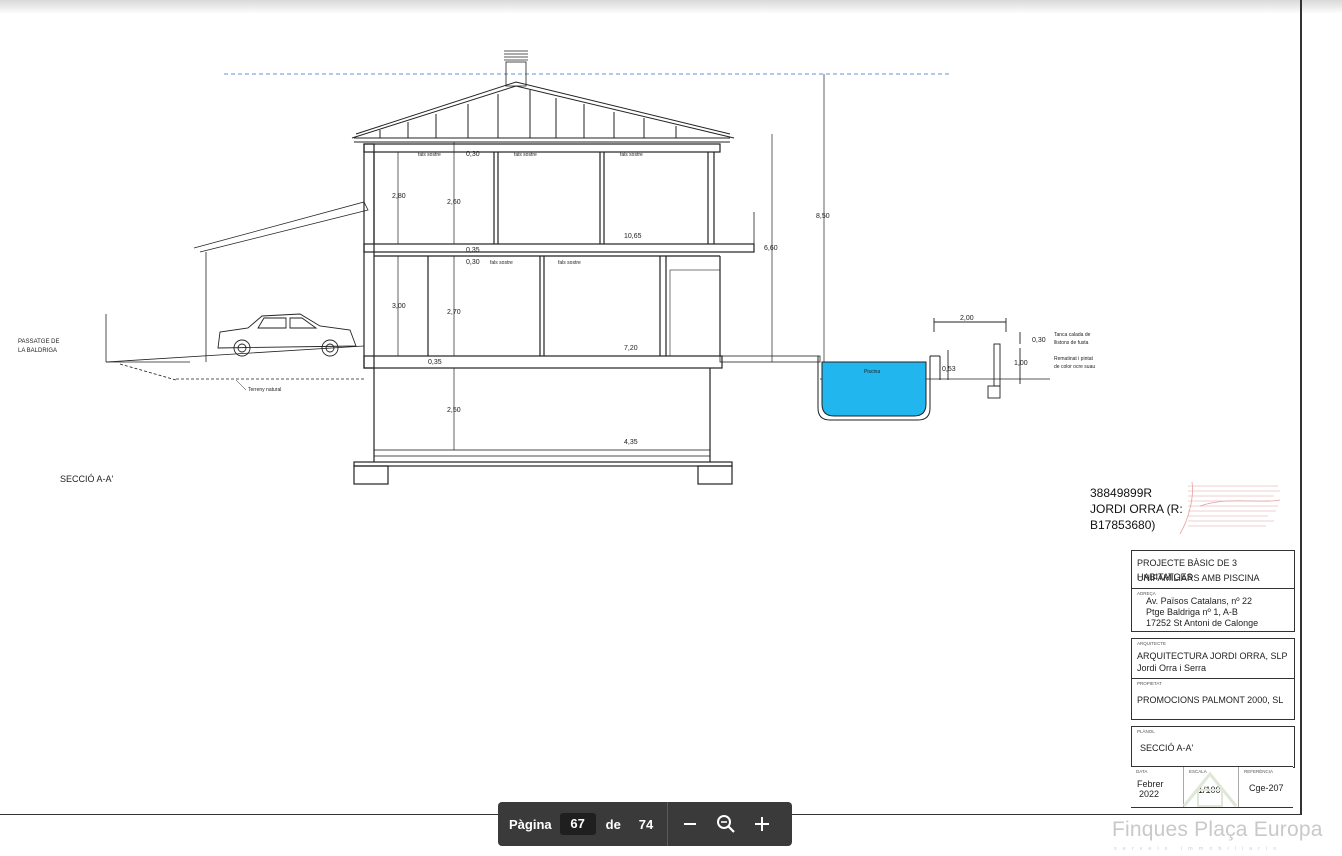  Describe the element at coordinates (569, 263) in the screenshot. I see `ceiling-label-5: fals sostre` at that location.